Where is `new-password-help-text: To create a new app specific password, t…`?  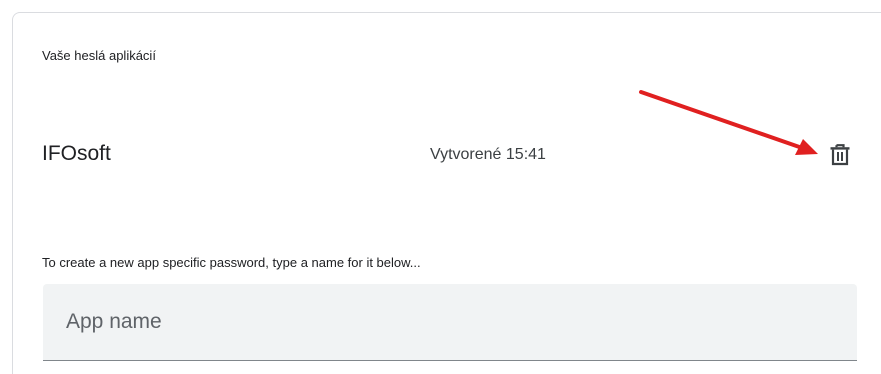
new-password-help-text: To create a new app specific password, t… is located at coordinates (231, 262).